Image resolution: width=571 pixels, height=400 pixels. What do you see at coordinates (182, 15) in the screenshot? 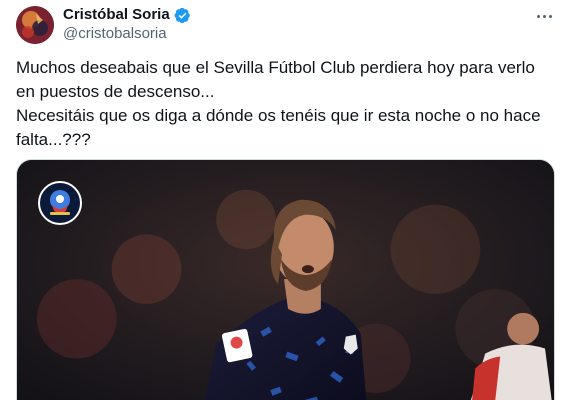
I see `verified-badge-icon` at bounding box center [182, 15].